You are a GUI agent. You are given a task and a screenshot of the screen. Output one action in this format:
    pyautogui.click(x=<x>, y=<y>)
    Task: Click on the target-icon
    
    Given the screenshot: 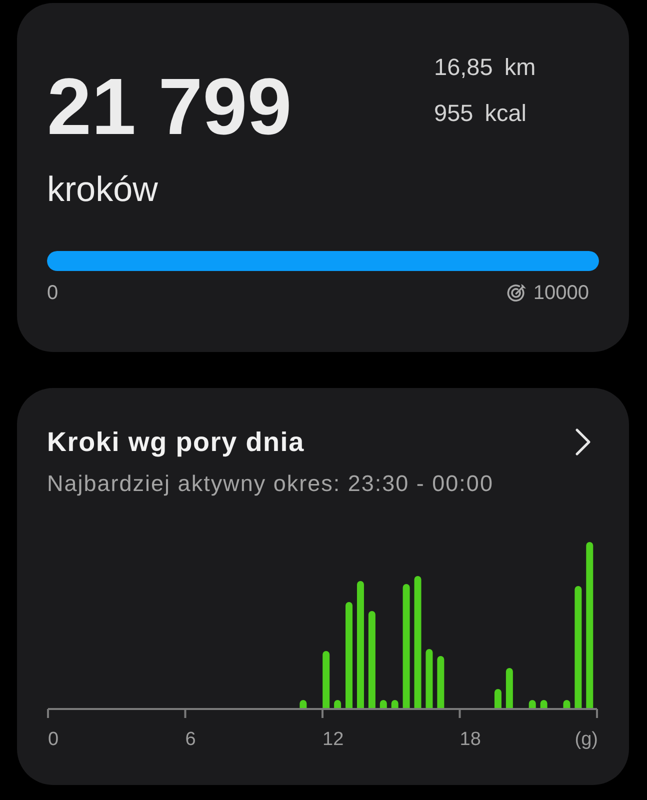 What is the action you would take?
    pyautogui.click(x=517, y=293)
    